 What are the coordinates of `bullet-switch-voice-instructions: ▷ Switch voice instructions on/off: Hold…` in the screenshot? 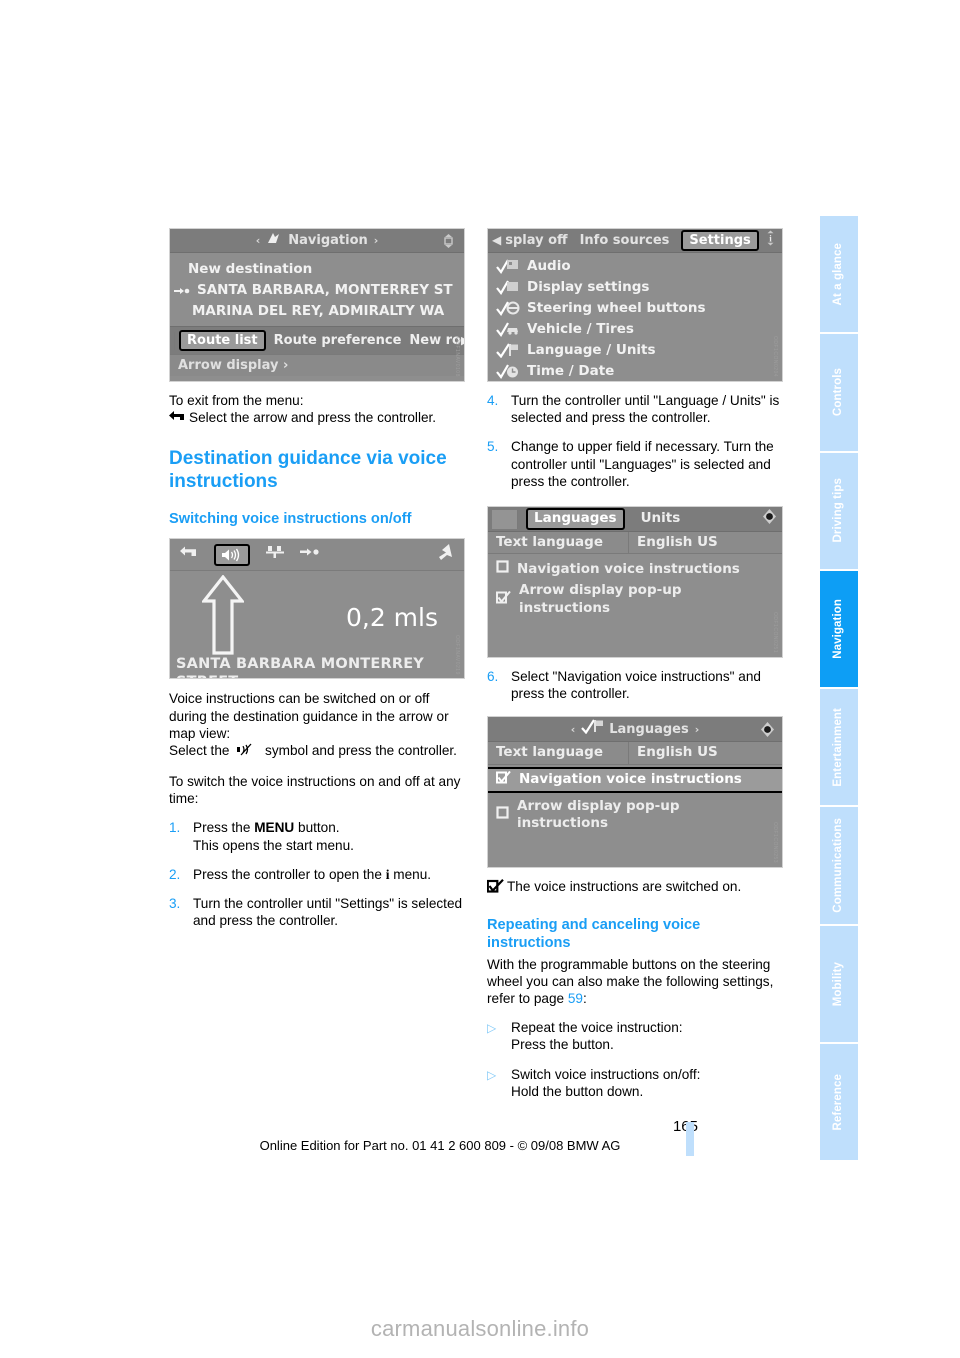 It's located at (635, 1083).